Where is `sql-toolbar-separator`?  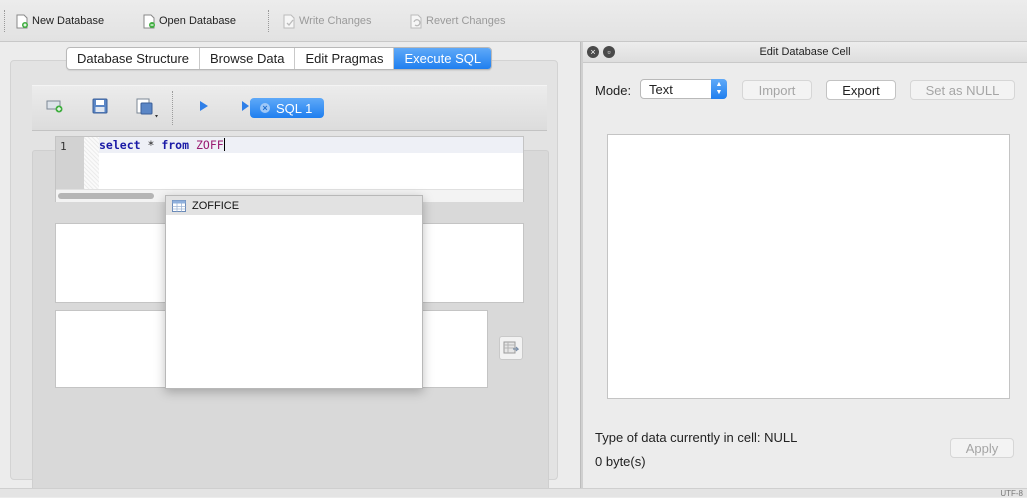 sql-toolbar-separator is located at coordinates (172, 108).